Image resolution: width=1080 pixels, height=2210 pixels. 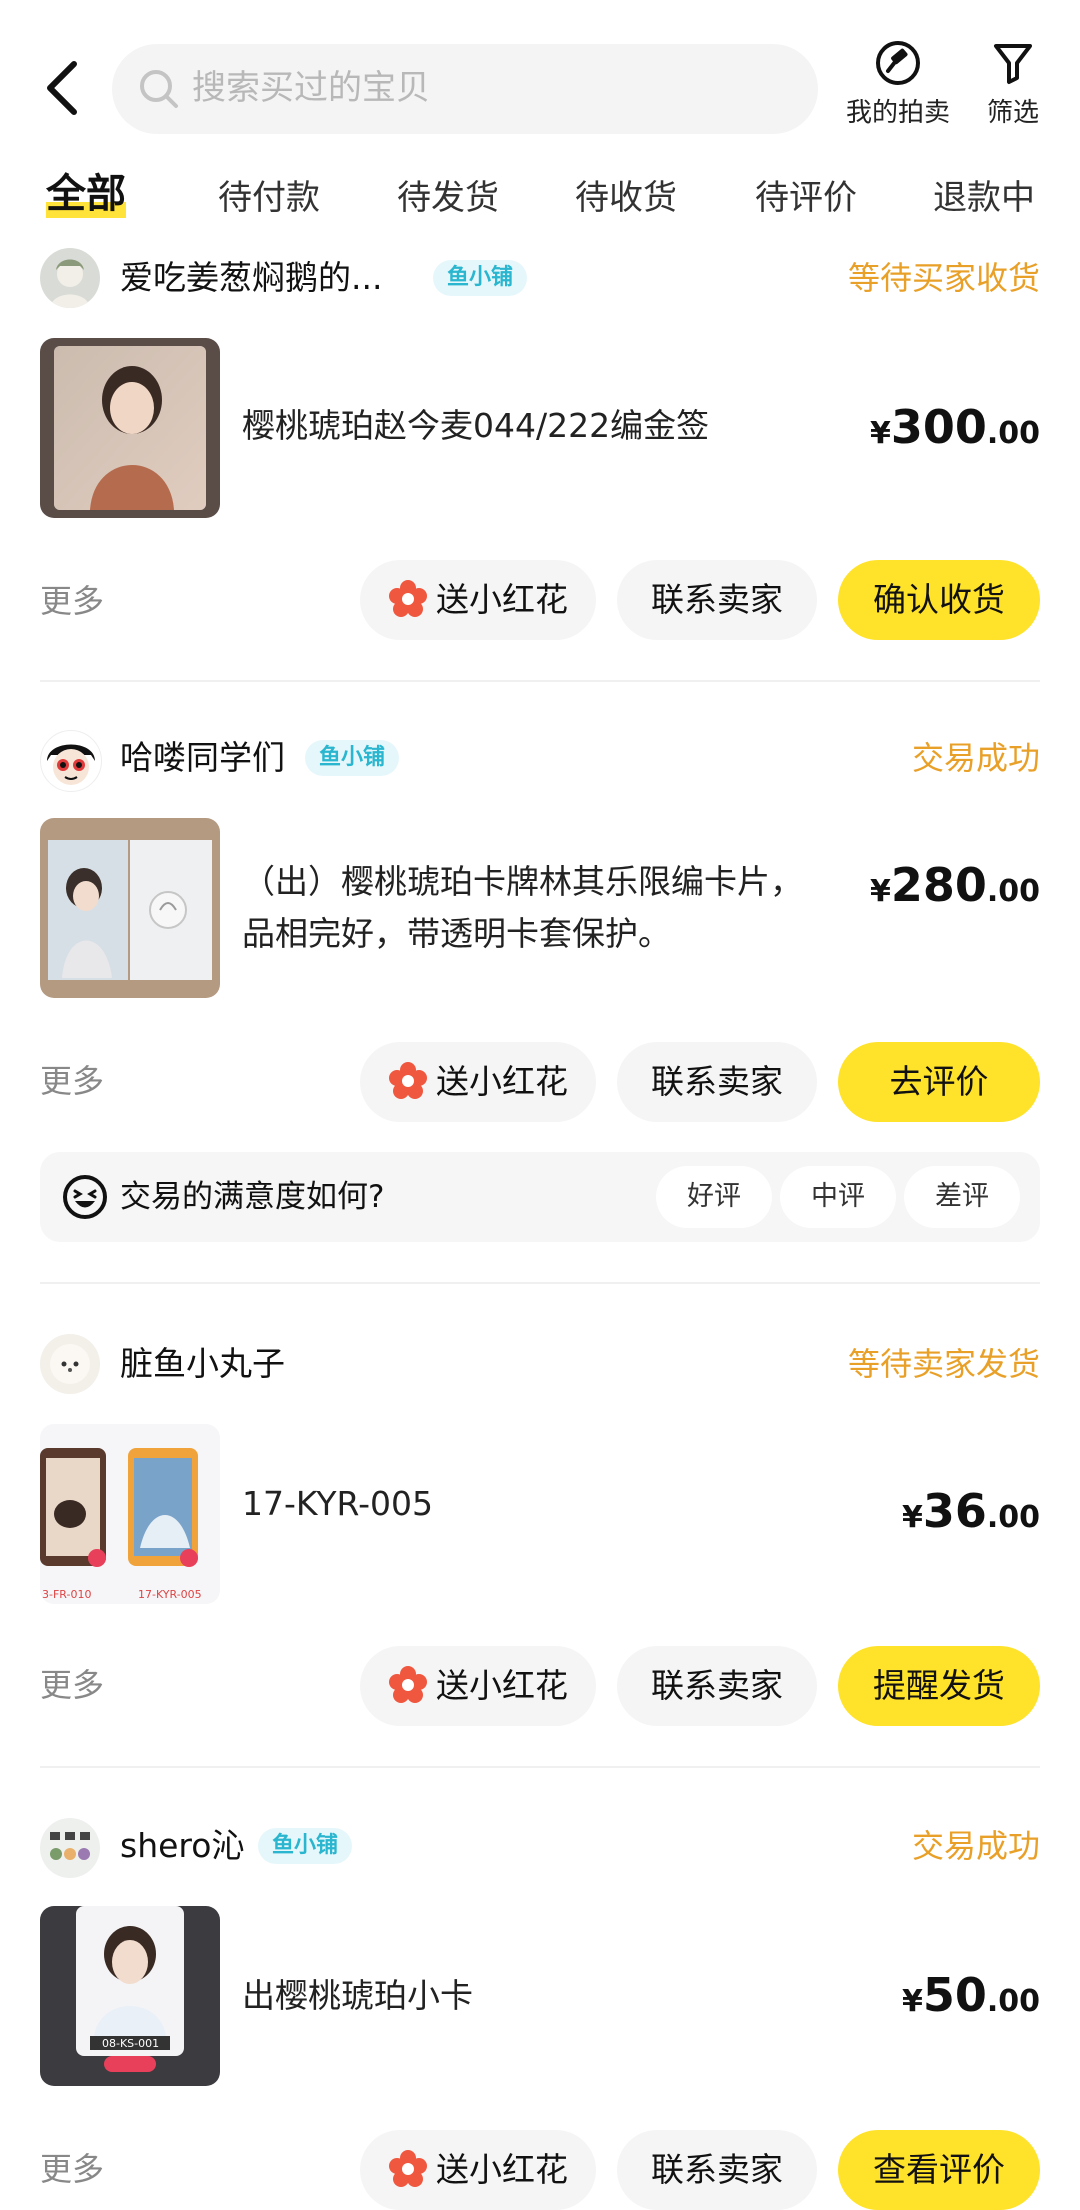 I want to click on product-thumbnail: 08-KS-001, so click(x=130, y=1996).